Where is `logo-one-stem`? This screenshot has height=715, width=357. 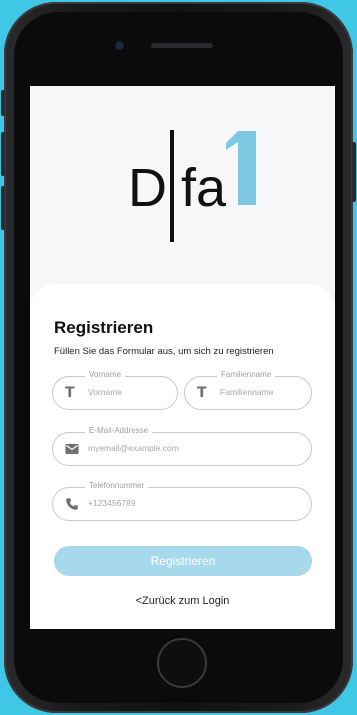 logo-one-stem is located at coordinates (247, 168).